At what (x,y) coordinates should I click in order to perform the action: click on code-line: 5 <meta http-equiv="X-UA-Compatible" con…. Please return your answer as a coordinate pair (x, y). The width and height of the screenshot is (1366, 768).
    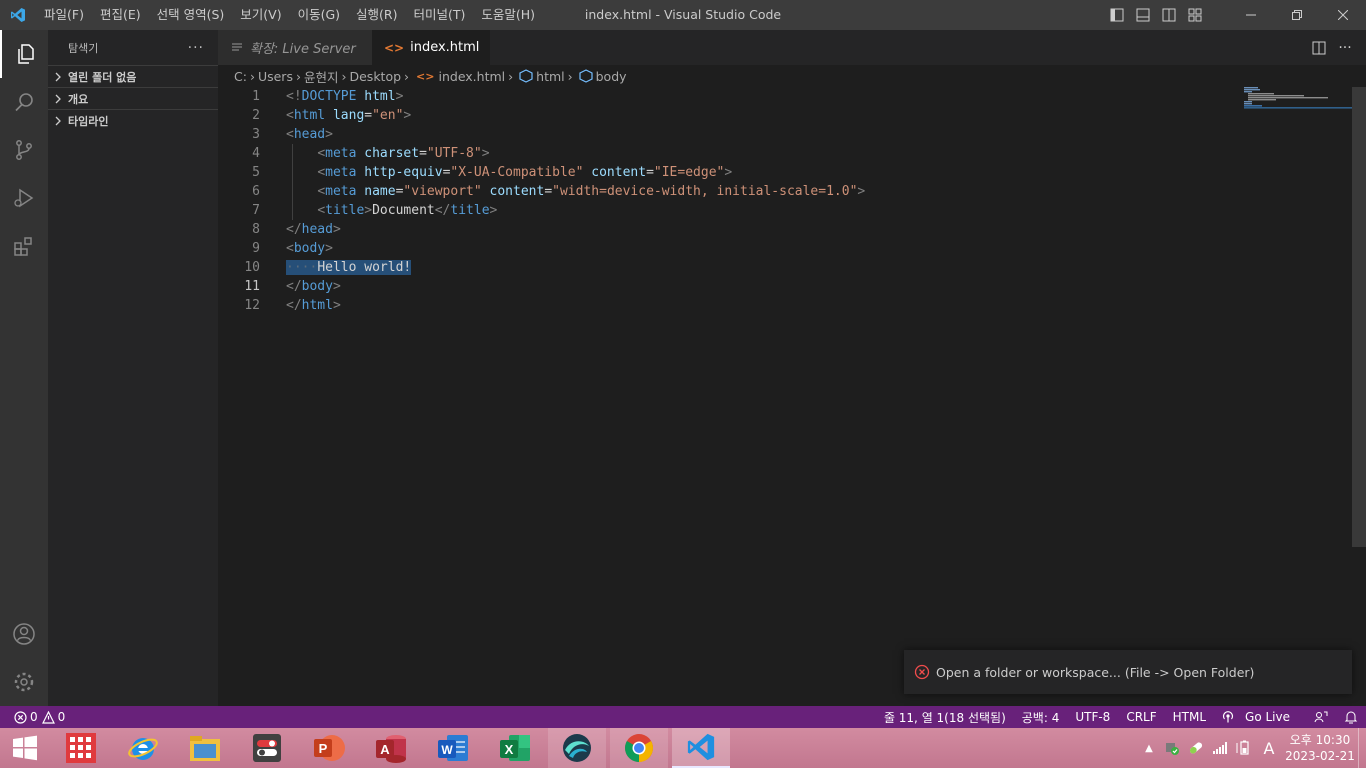
    Looking at the image, I should click on (783, 172).